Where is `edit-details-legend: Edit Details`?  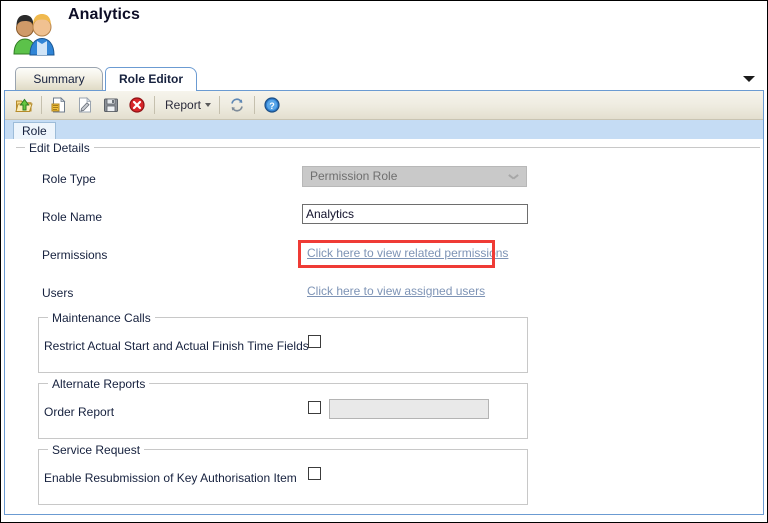
edit-details-legend: Edit Details is located at coordinates (59, 148).